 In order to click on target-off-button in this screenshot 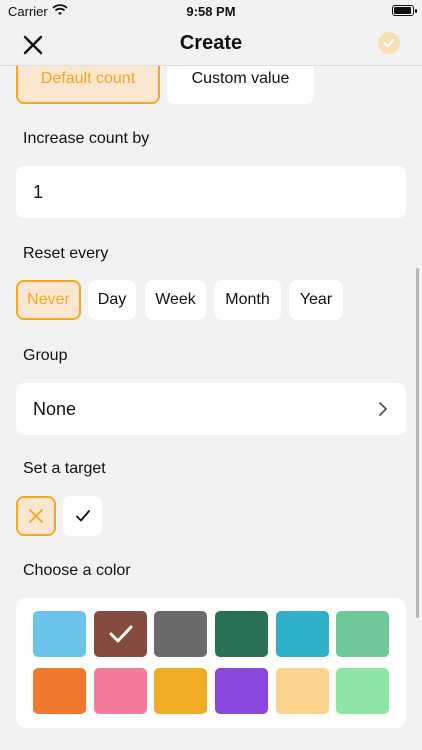, I will do `click(36, 516)`.